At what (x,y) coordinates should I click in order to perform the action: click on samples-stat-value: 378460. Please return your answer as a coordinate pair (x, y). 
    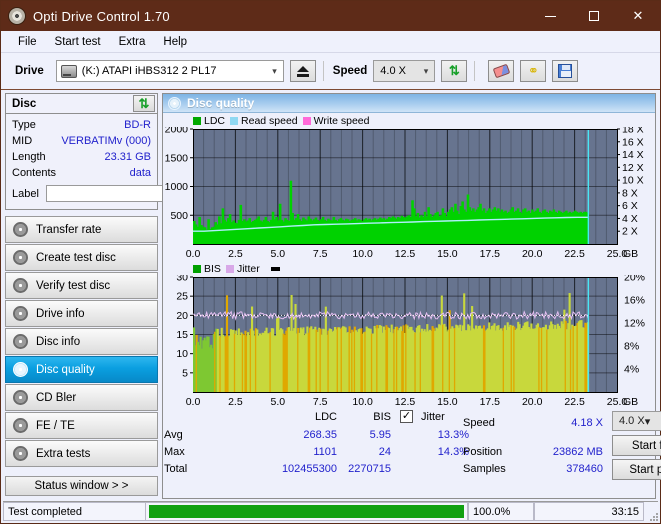
    Looking at the image, I should click on (584, 469).